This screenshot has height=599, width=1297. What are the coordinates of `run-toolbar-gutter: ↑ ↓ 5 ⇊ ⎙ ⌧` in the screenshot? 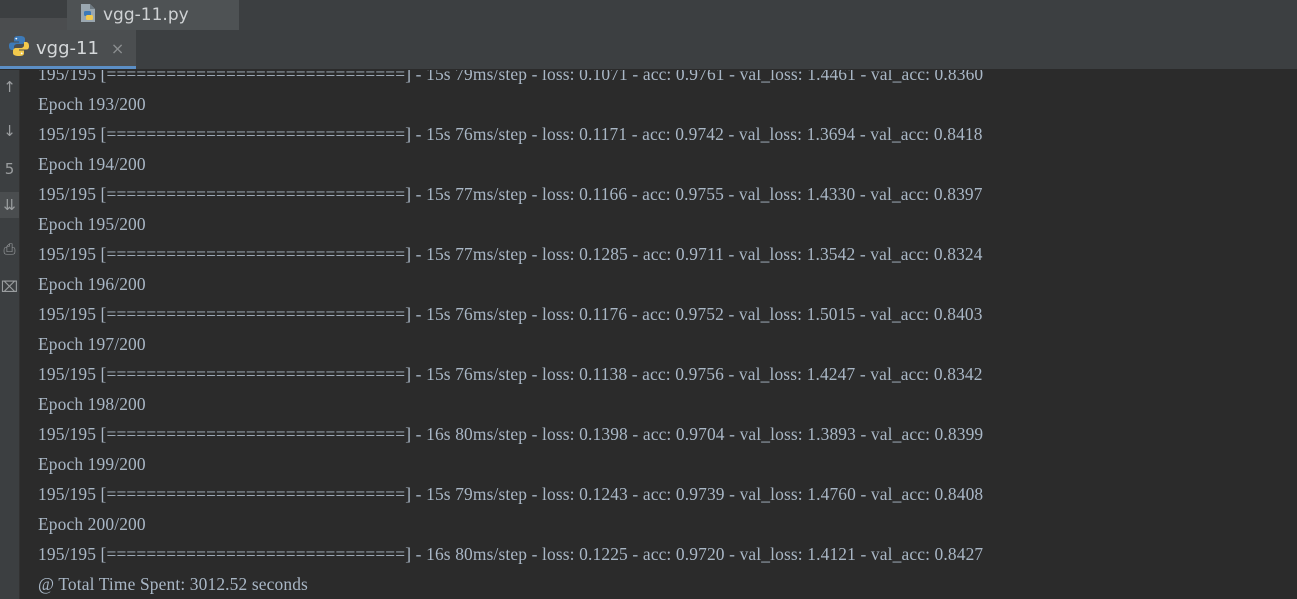 It's located at (10, 334).